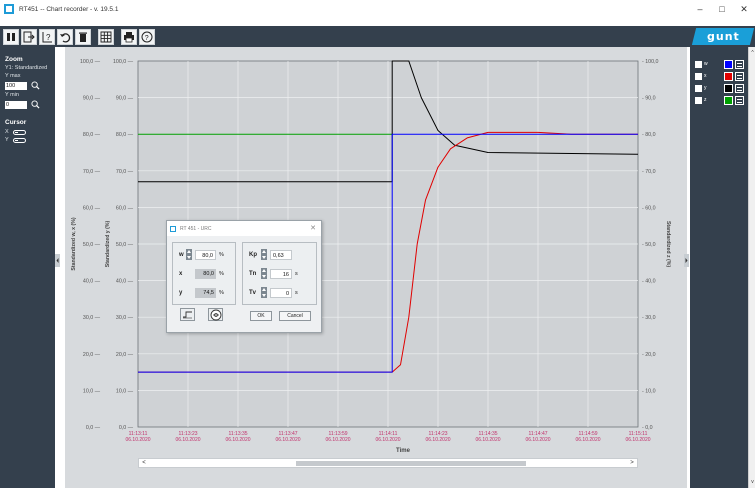 Image resolution: width=755 pixels, height=488 pixels. What do you see at coordinates (92, 208) in the screenshot?
I see `y-outer-tick-label: 60,0 —` at bounding box center [92, 208].